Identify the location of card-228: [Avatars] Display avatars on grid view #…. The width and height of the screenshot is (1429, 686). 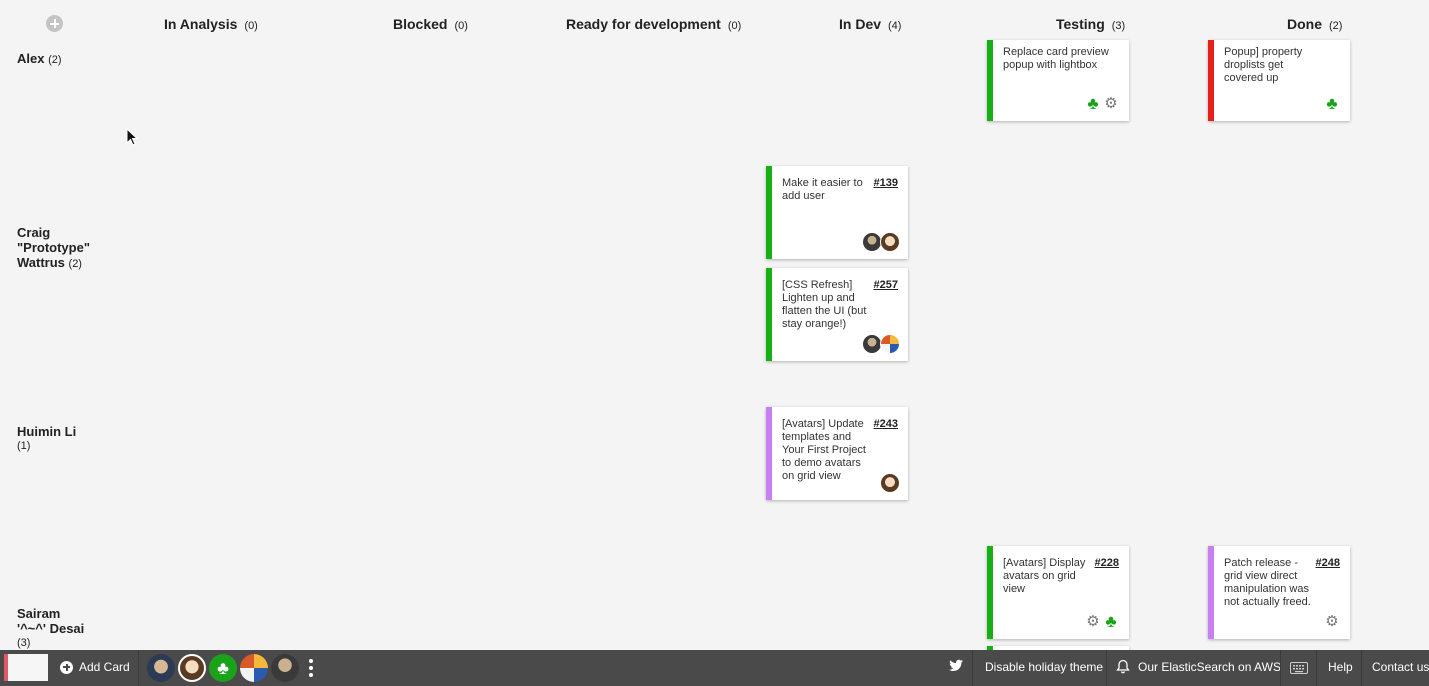
(1058, 592).